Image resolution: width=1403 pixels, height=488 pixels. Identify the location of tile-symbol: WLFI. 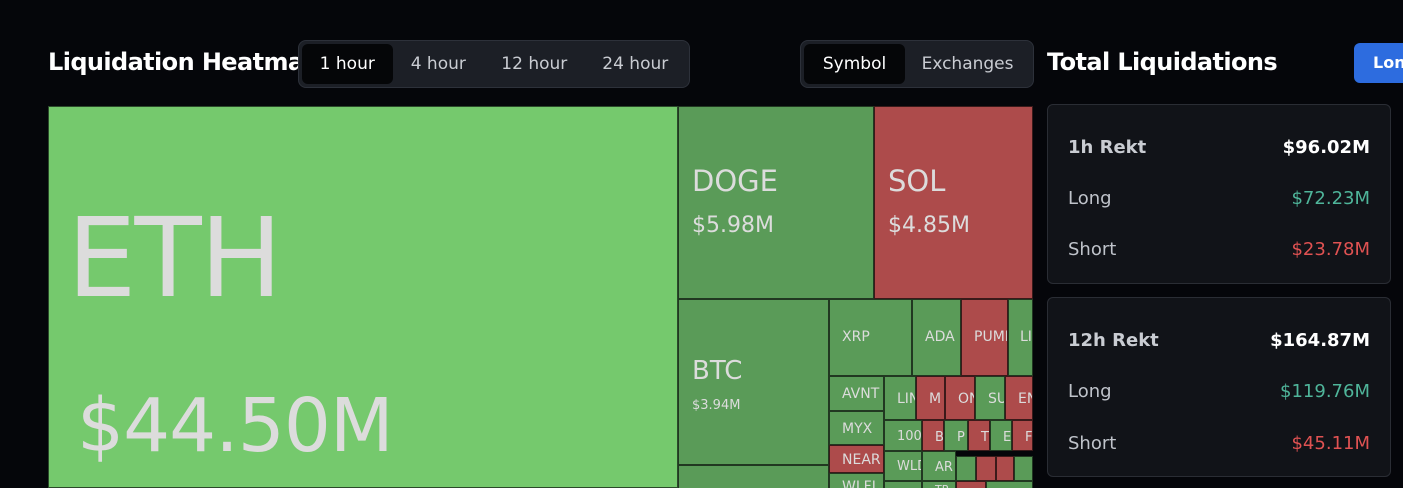
(859, 483).